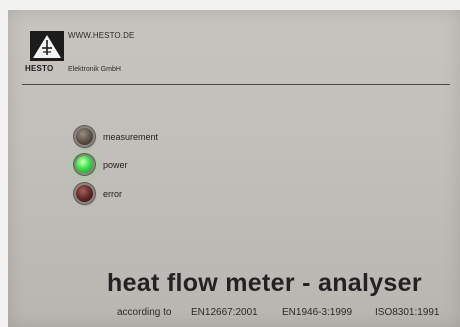 The width and height of the screenshot is (460, 327). Describe the element at coordinates (94, 69) in the screenshot. I see `company-name: Elektronik GmbH` at that location.